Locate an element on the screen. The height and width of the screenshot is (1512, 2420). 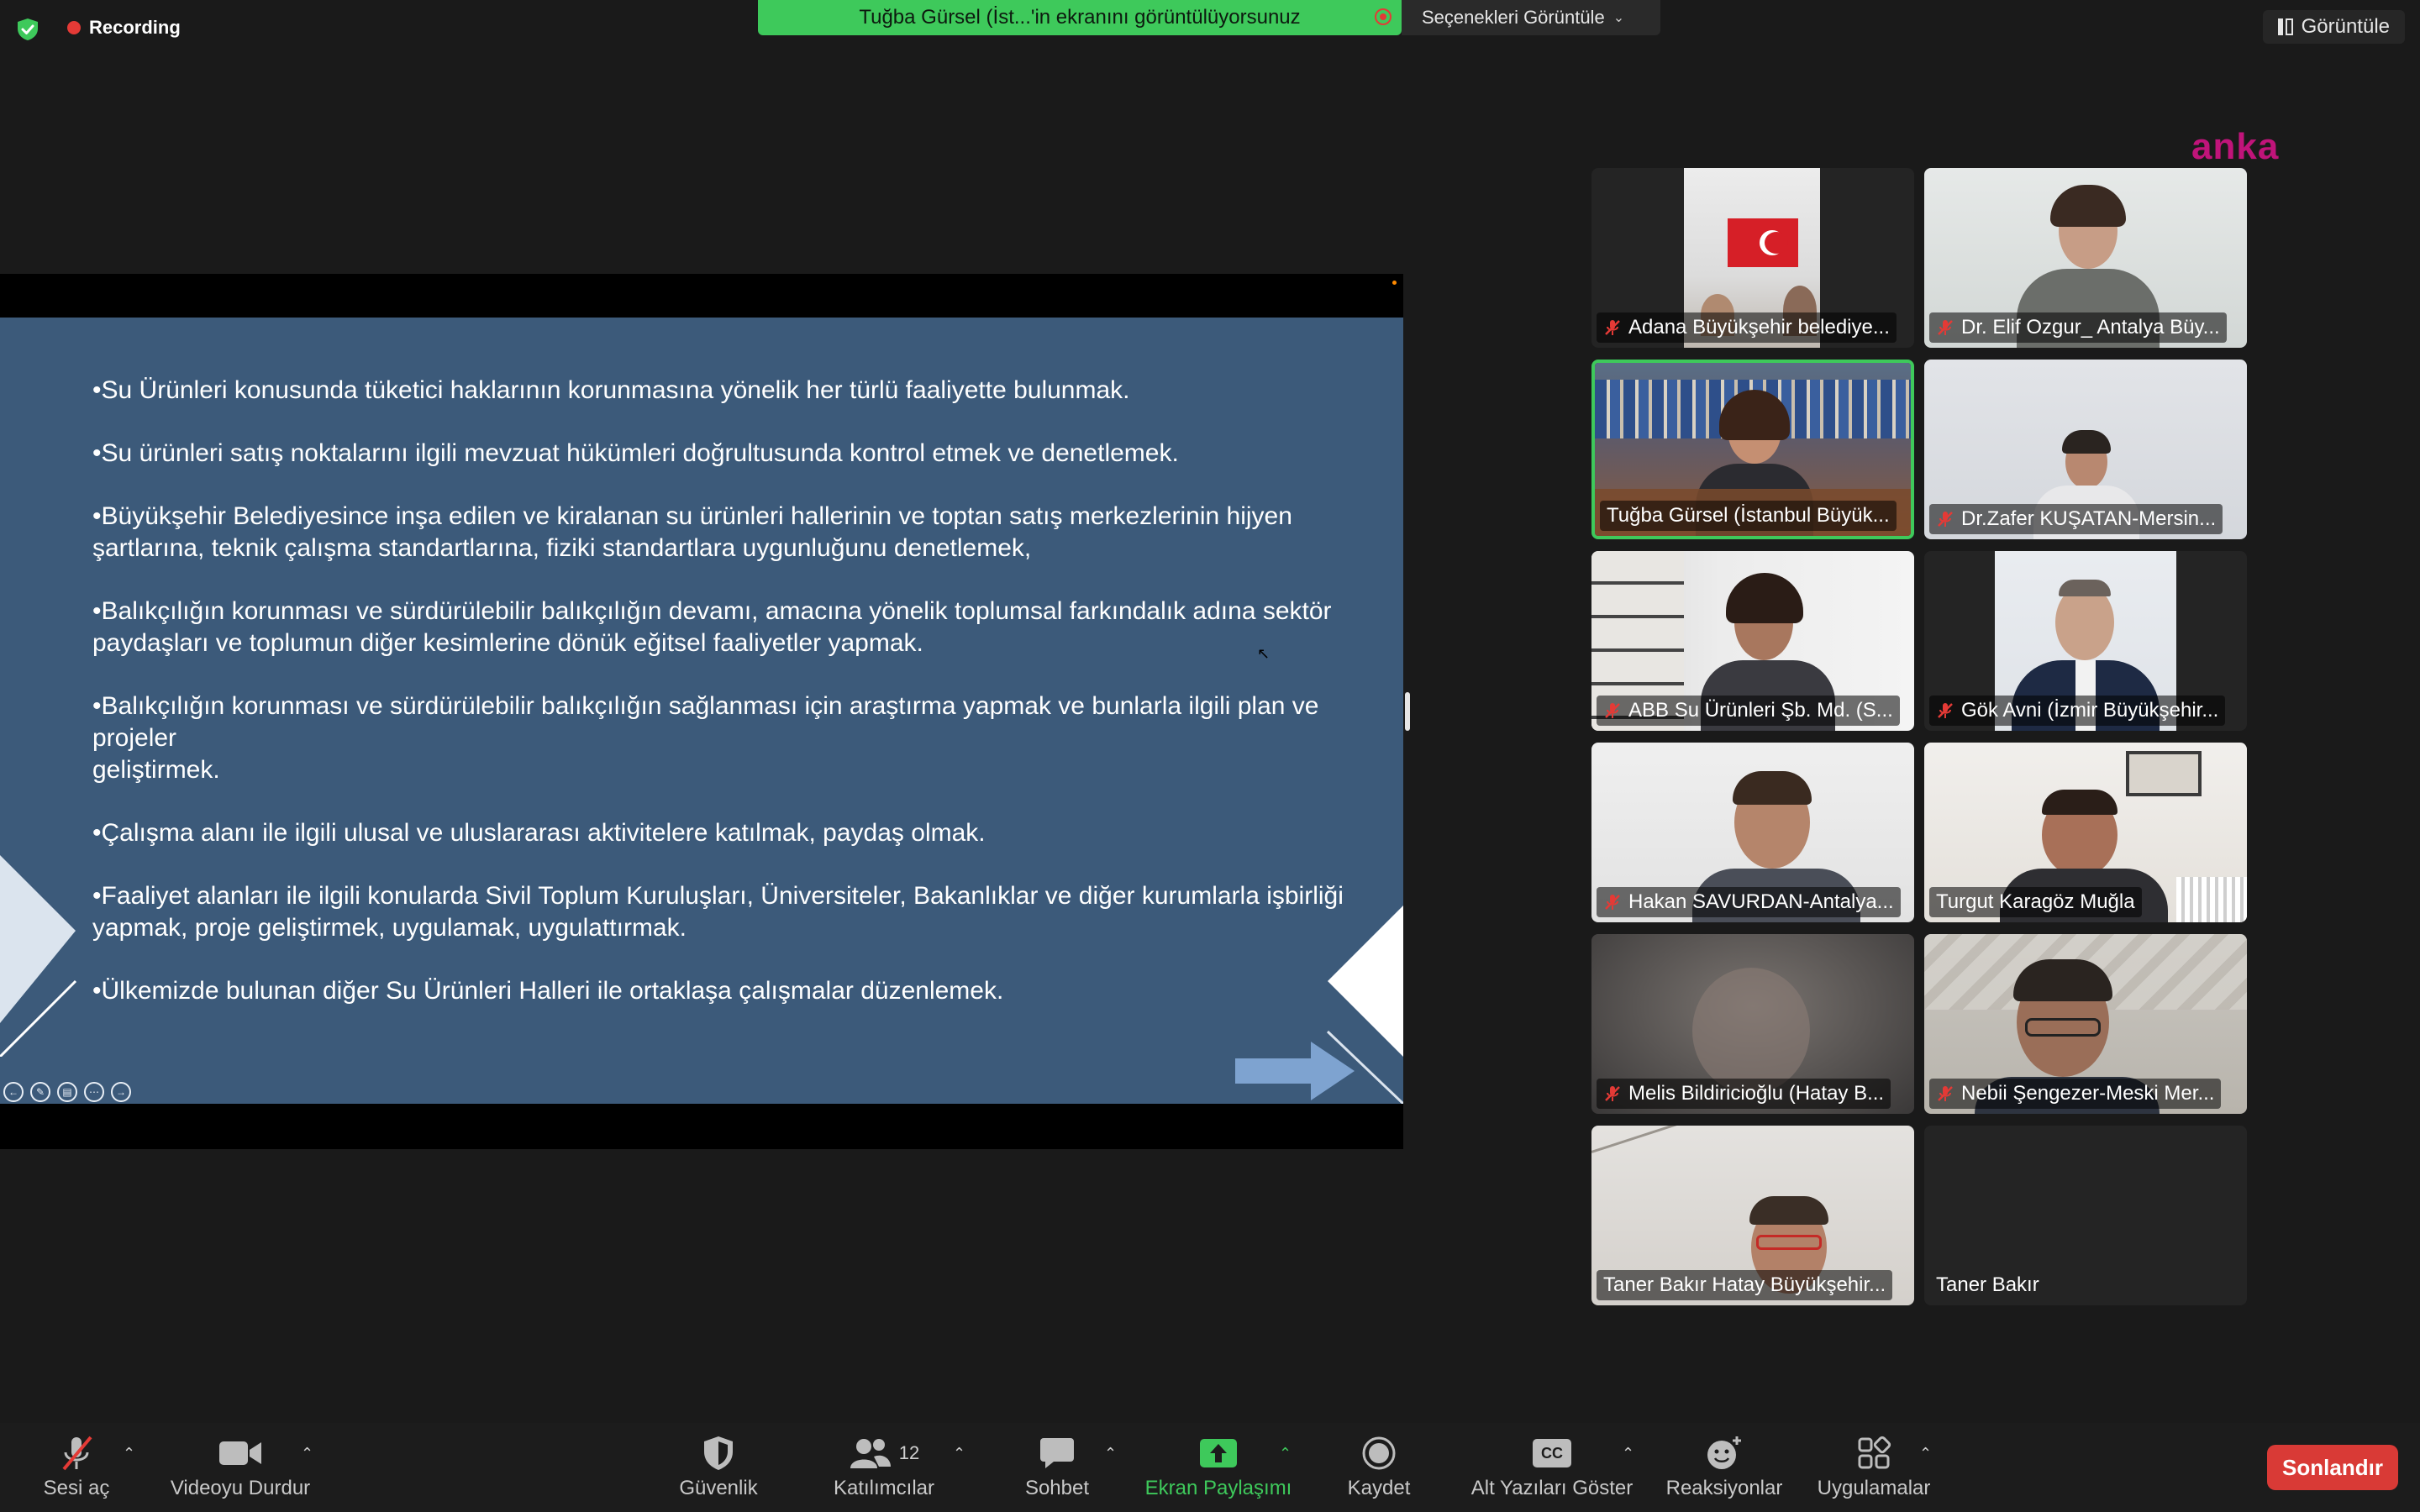
more-options-icon: ⋯ is located at coordinates (94, 1092).